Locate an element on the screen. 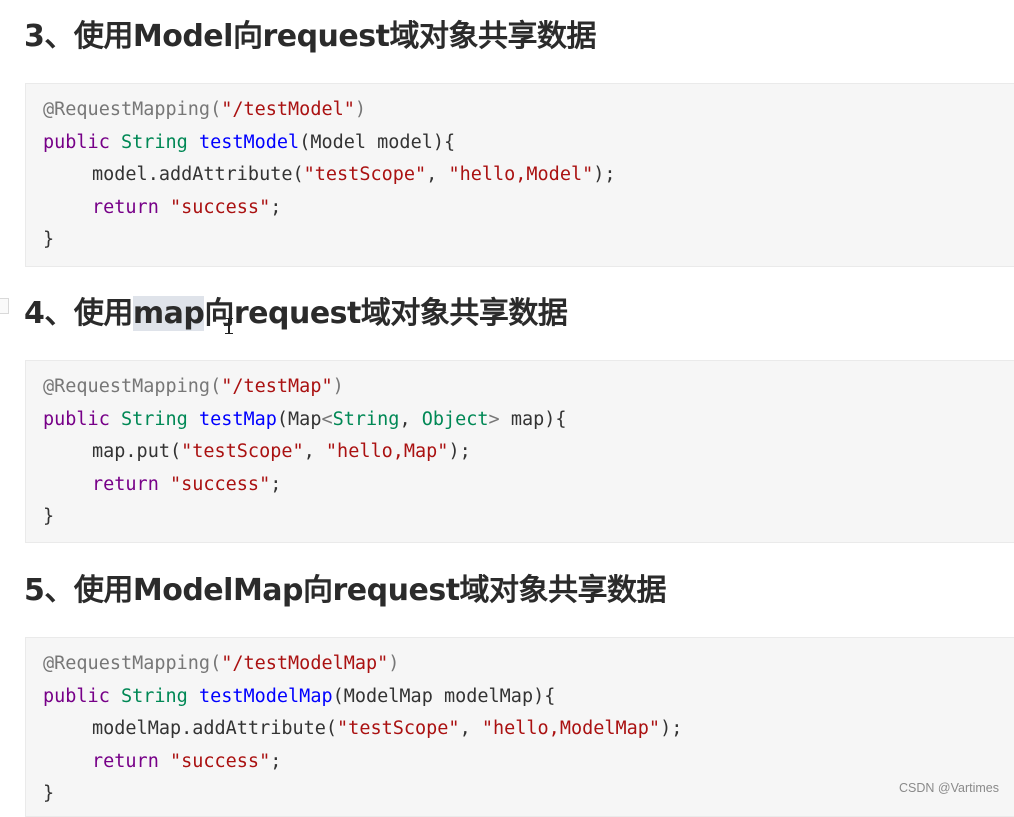  code-token: "hello,Map" is located at coordinates (387, 451).